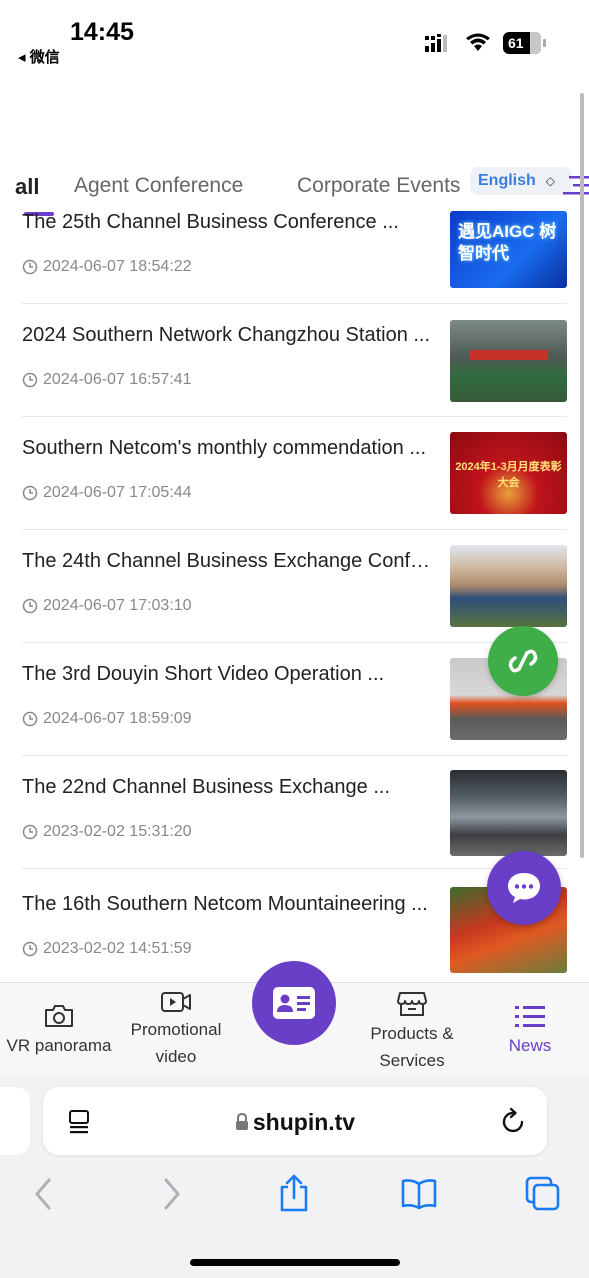  Describe the element at coordinates (576, 187) in the screenshot. I see `menu-icon` at that location.